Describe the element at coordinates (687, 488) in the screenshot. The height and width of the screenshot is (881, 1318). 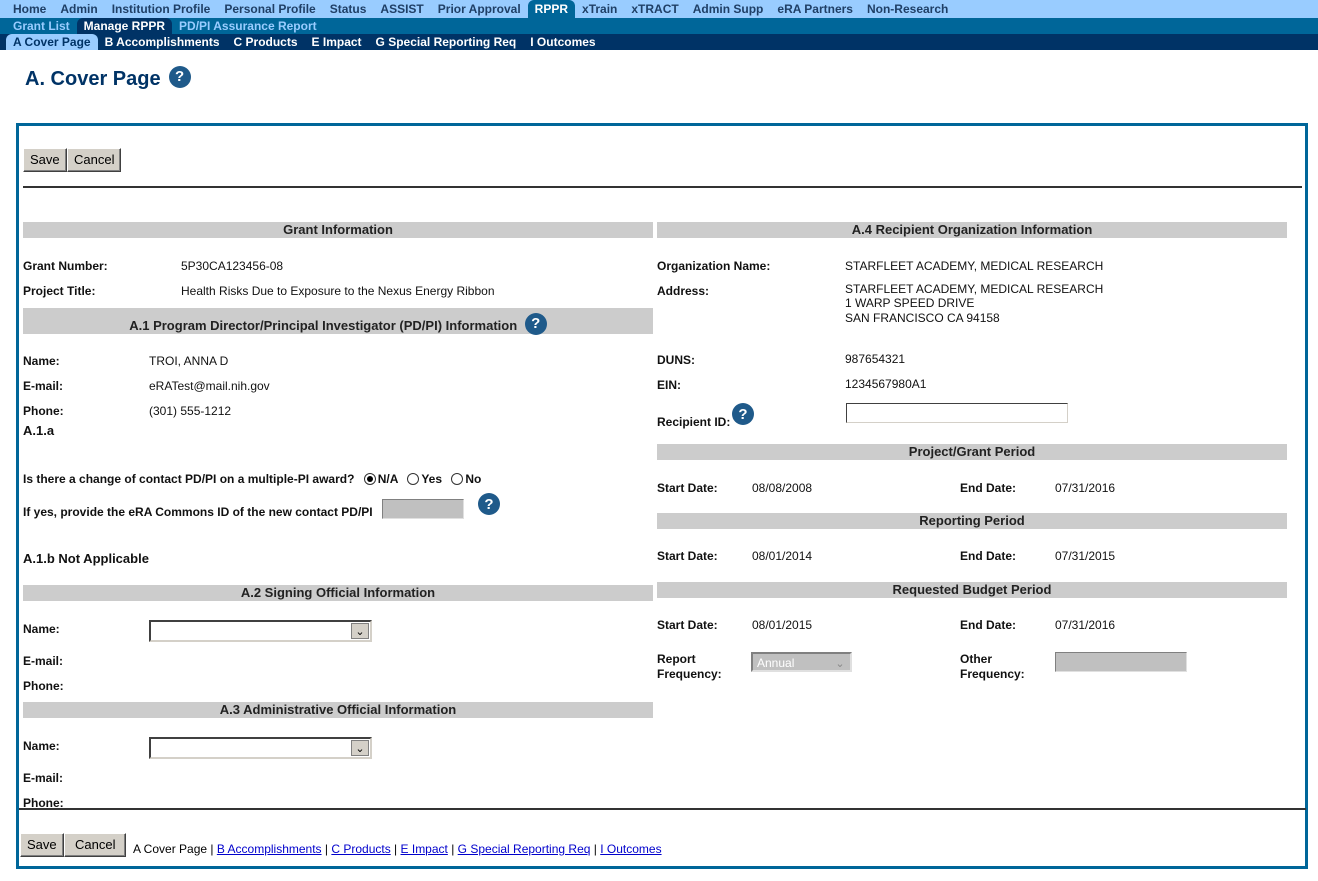
I see `project-start-label: Start Date:` at that location.